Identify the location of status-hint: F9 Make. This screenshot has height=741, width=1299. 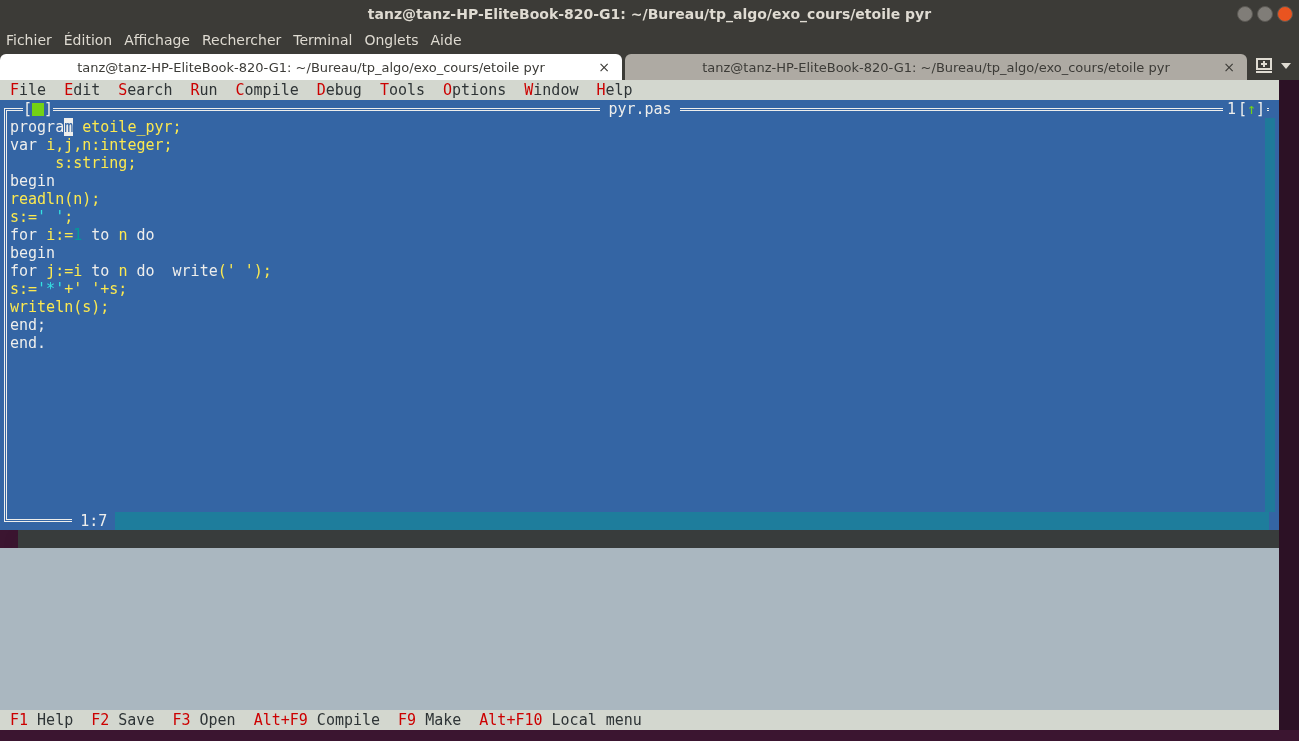
(430, 720).